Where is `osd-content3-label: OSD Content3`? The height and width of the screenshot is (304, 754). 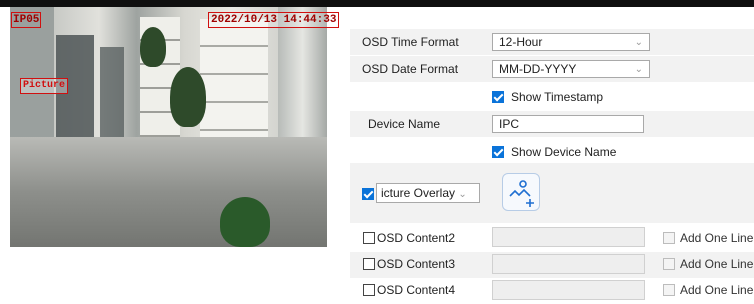
osd-content3-label: OSD Content3 is located at coordinates (416, 264).